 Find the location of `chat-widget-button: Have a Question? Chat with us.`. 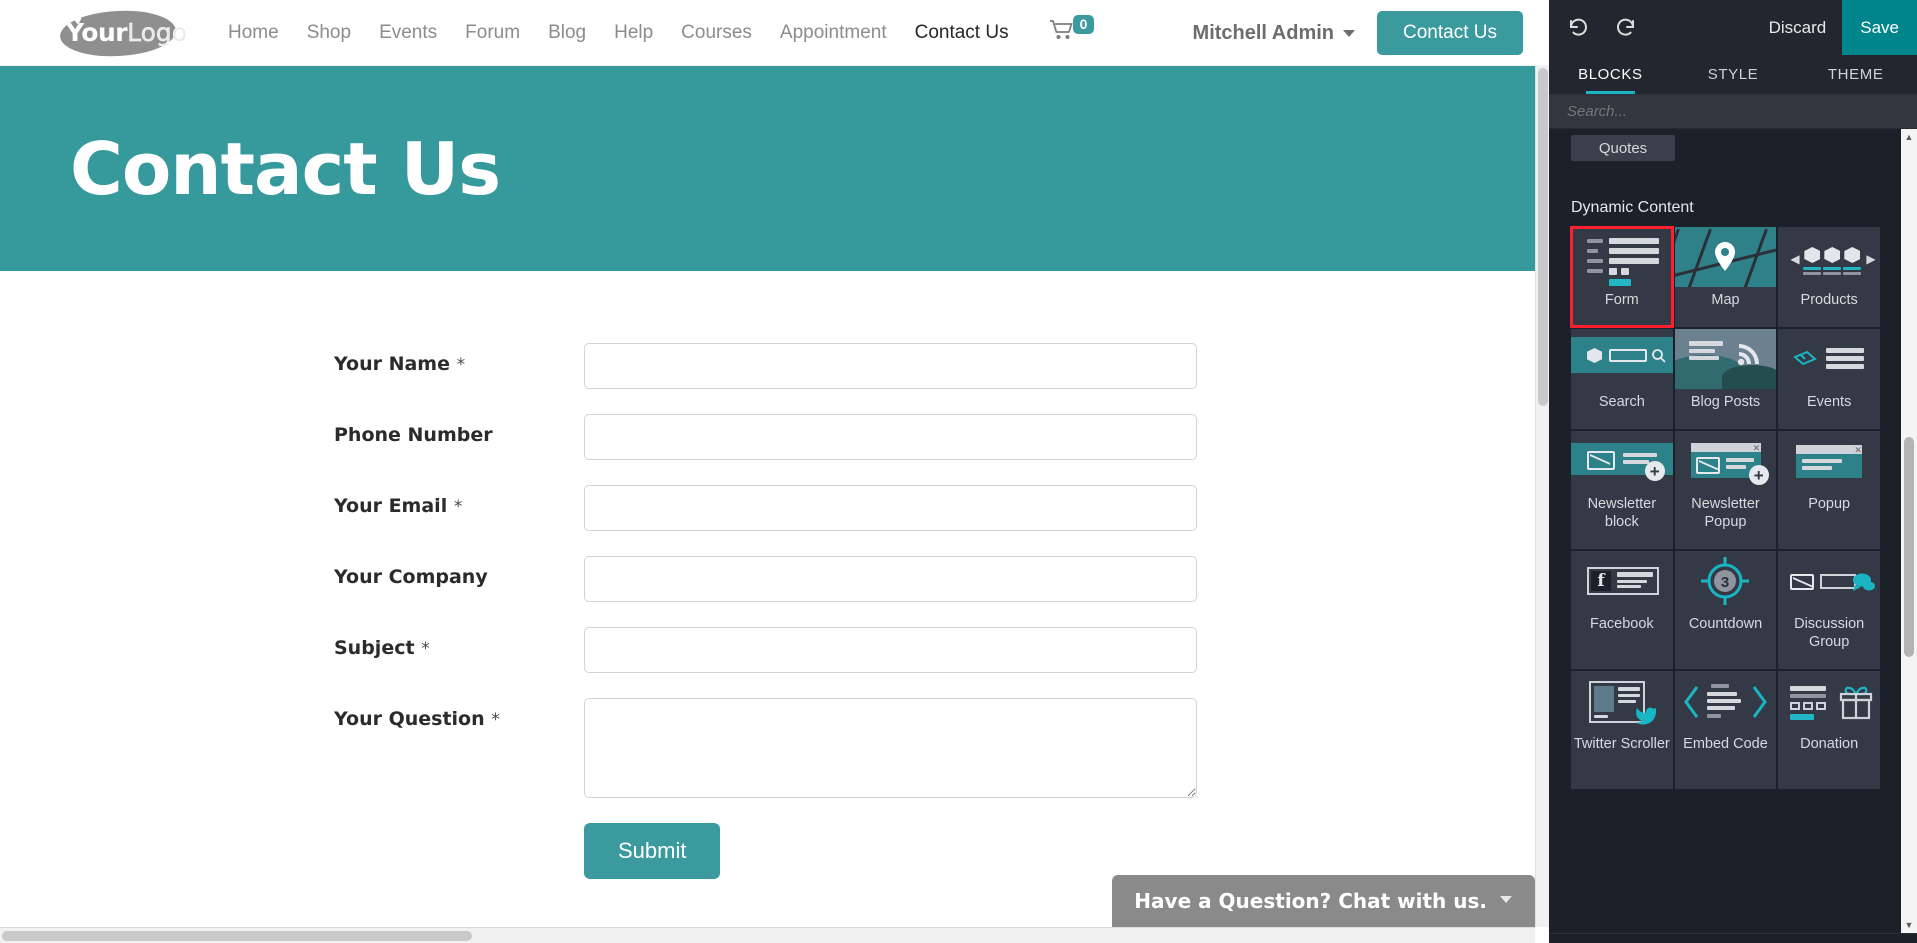

chat-widget-button: Have a Question? Chat with us. is located at coordinates (1323, 901).